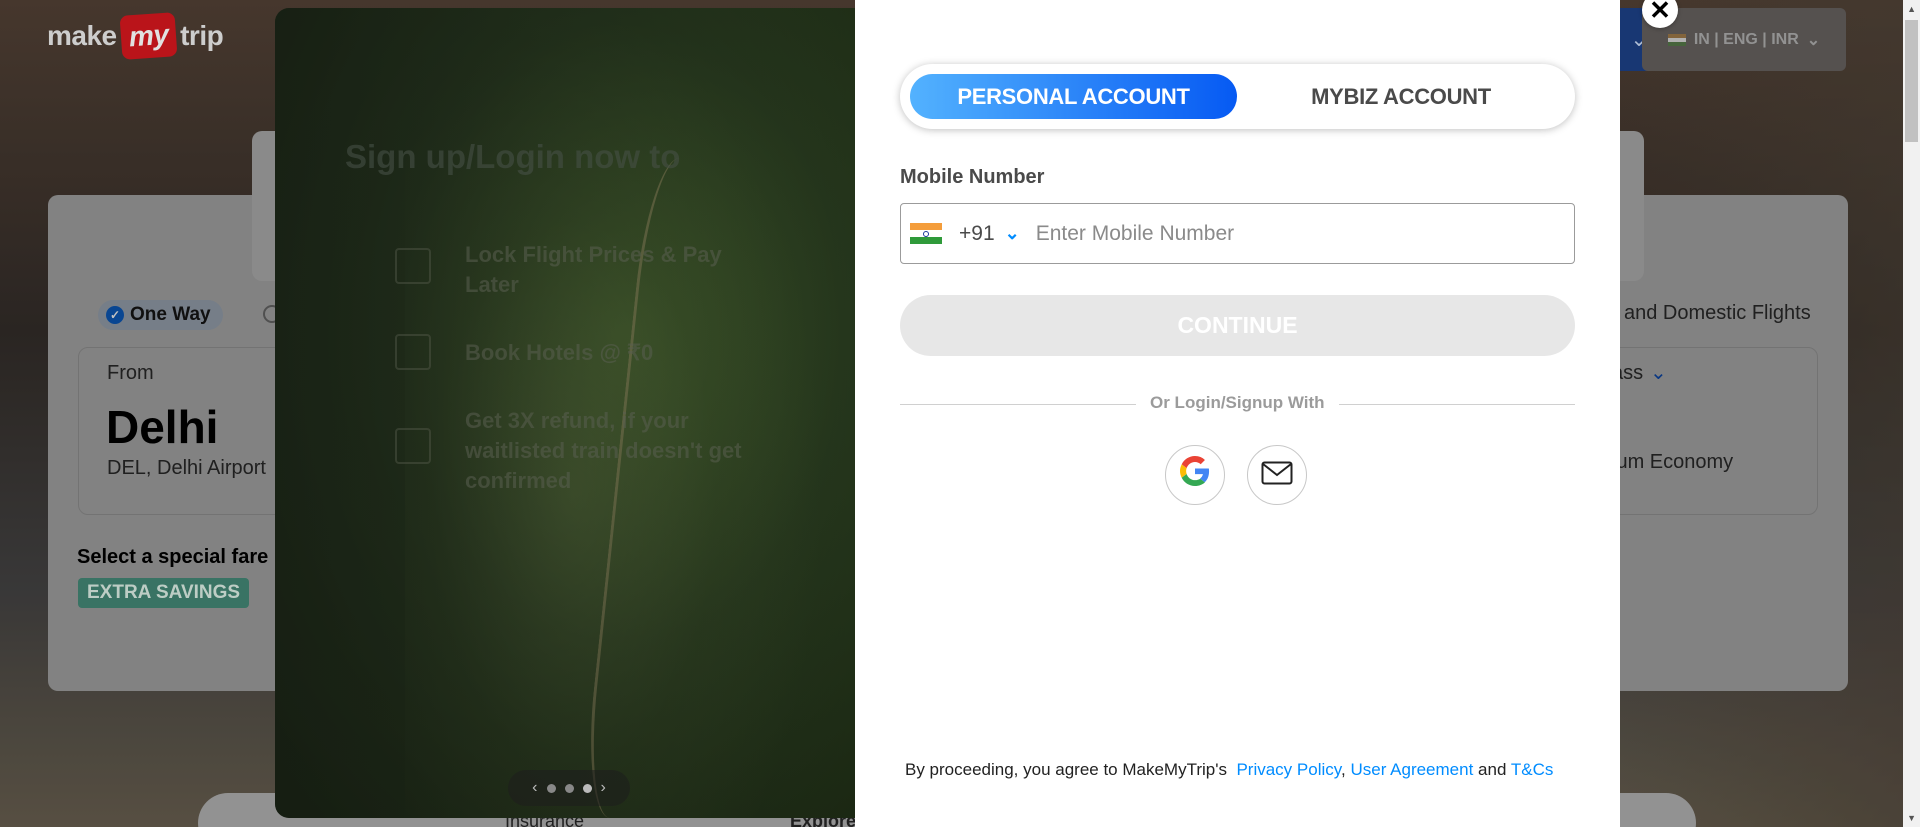 Image resolution: width=1920 pixels, height=827 pixels. I want to click on envelope-icon, so click(1277, 475).